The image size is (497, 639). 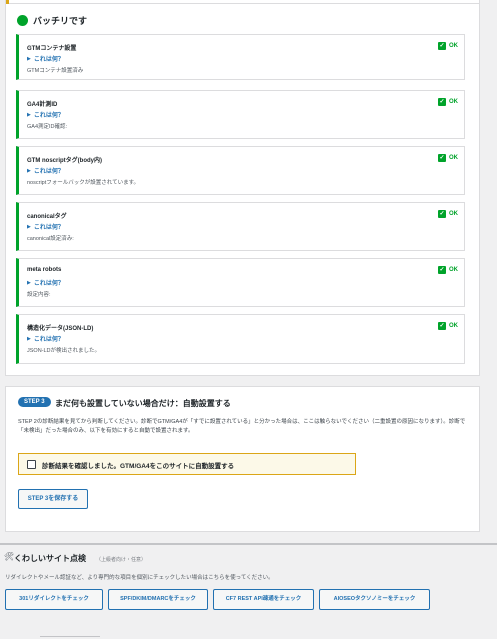 What do you see at coordinates (138, 465) in the screenshot?
I see `confirm-label: 診断結果を確認しました。GTM/GA4をこのサイトに自動設置する` at bounding box center [138, 465].